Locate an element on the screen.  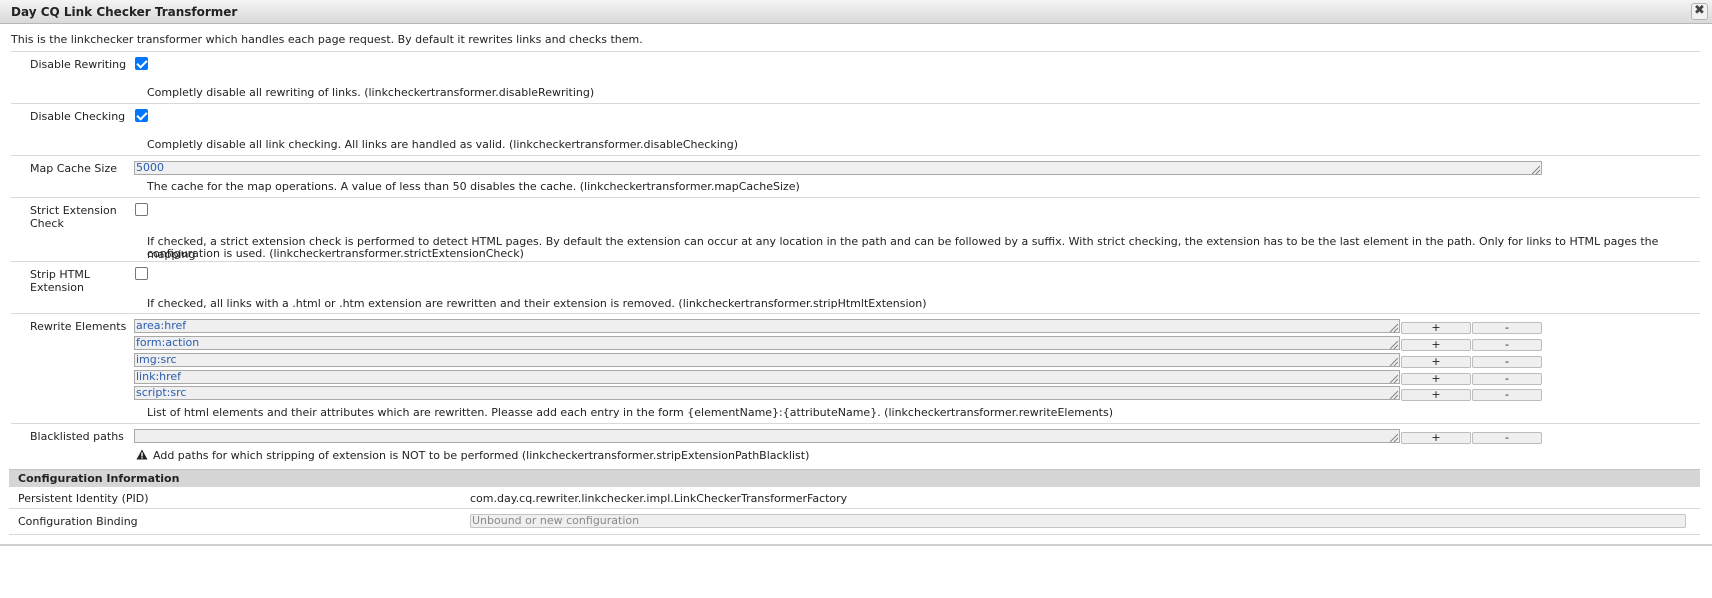
dialog-title: Day CQ Link Checker Transformer is located at coordinates (124, 12).